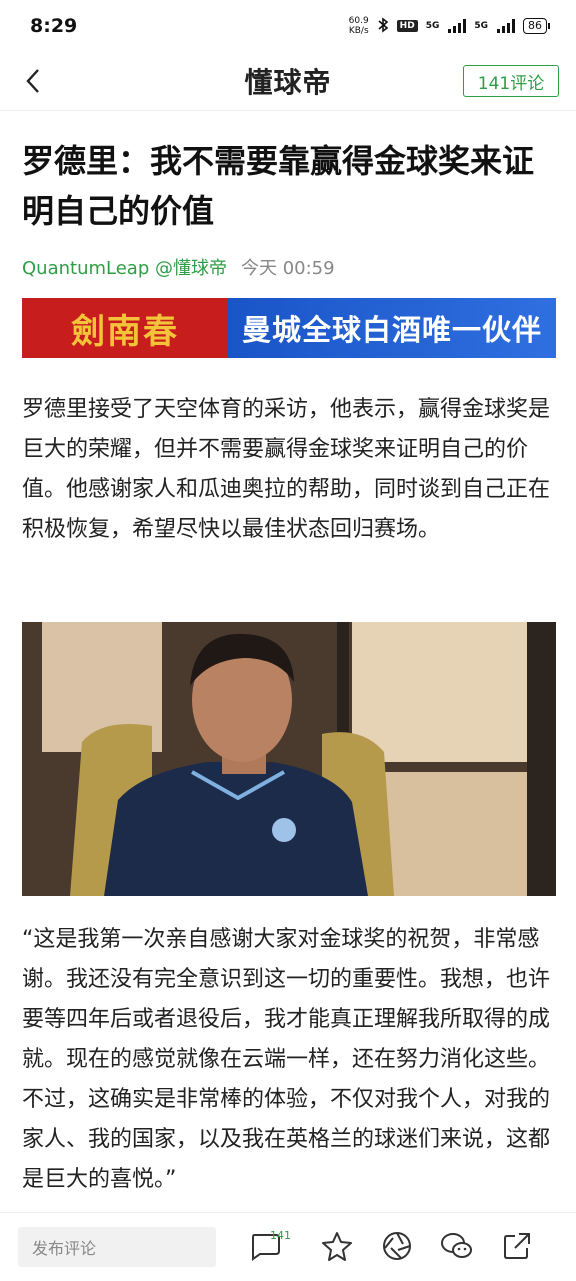 The image size is (576, 1281). I want to click on status-icons: 60.9 KB/s HD 5G 5G 86, so click(449, 26).